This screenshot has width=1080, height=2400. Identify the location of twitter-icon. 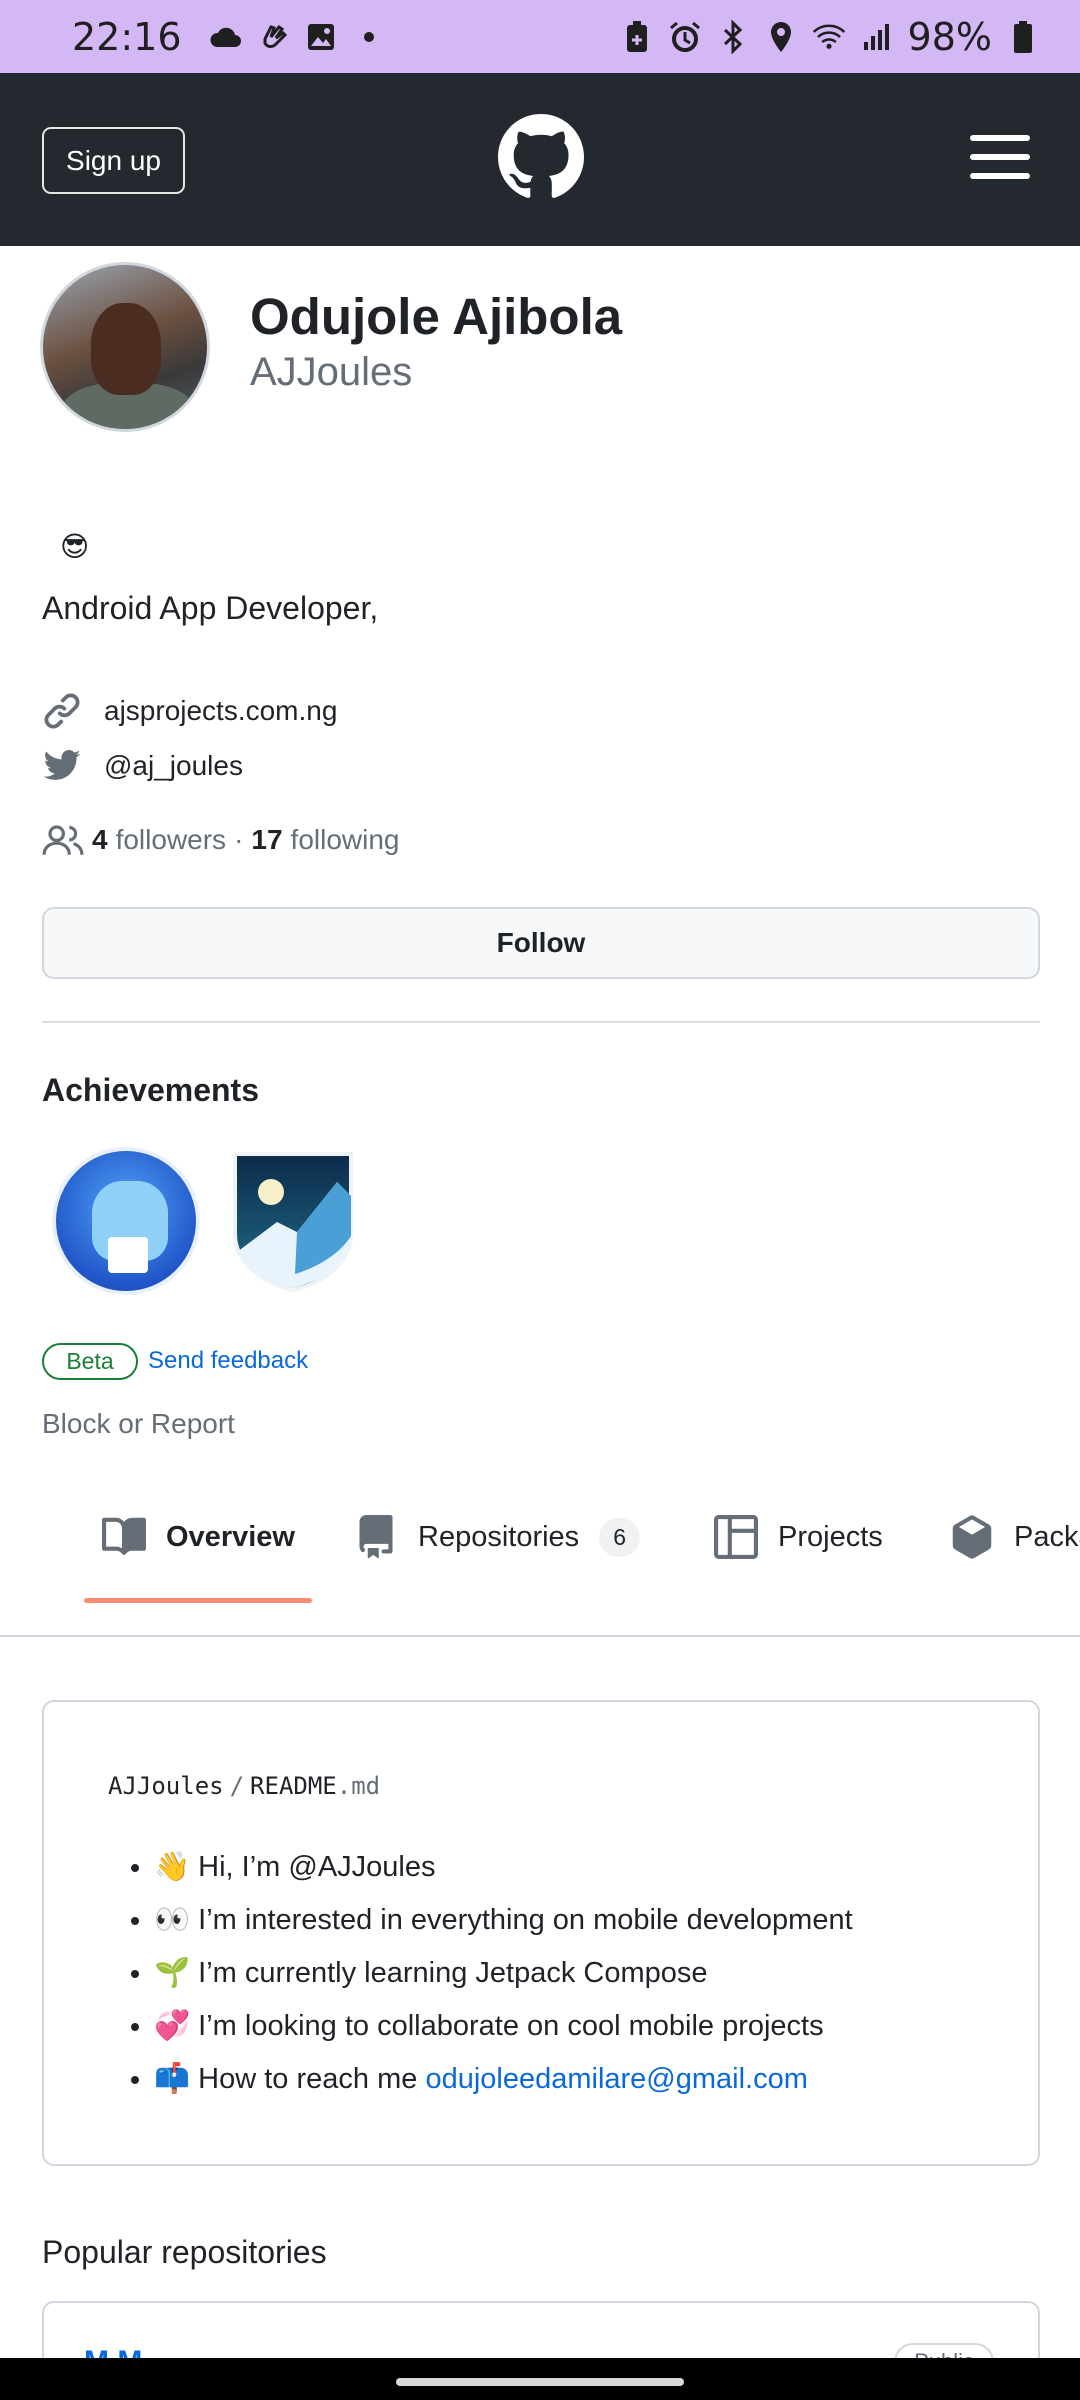
(62, 766).